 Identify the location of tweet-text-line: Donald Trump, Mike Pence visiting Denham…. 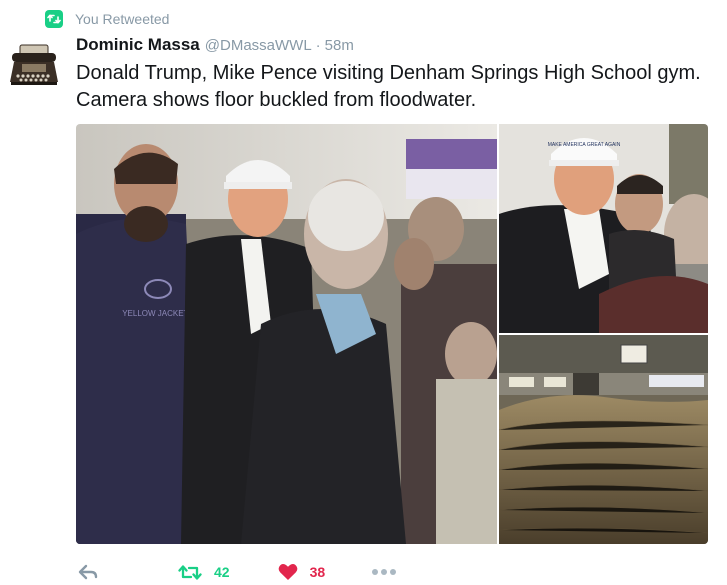
(388, 73).